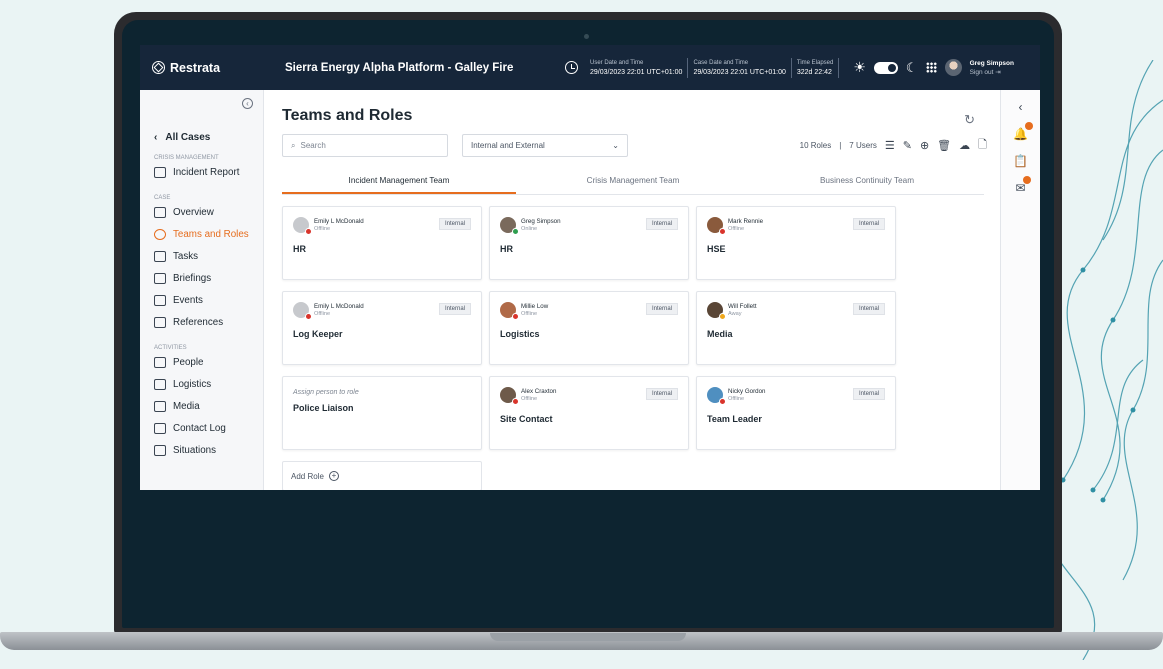 The image size is (1163, 669). What do you see at coordinates (545, 145) in the screenshot?
I see `team-type-select: Internal and External ⌄` at bounding box center [545, 145].